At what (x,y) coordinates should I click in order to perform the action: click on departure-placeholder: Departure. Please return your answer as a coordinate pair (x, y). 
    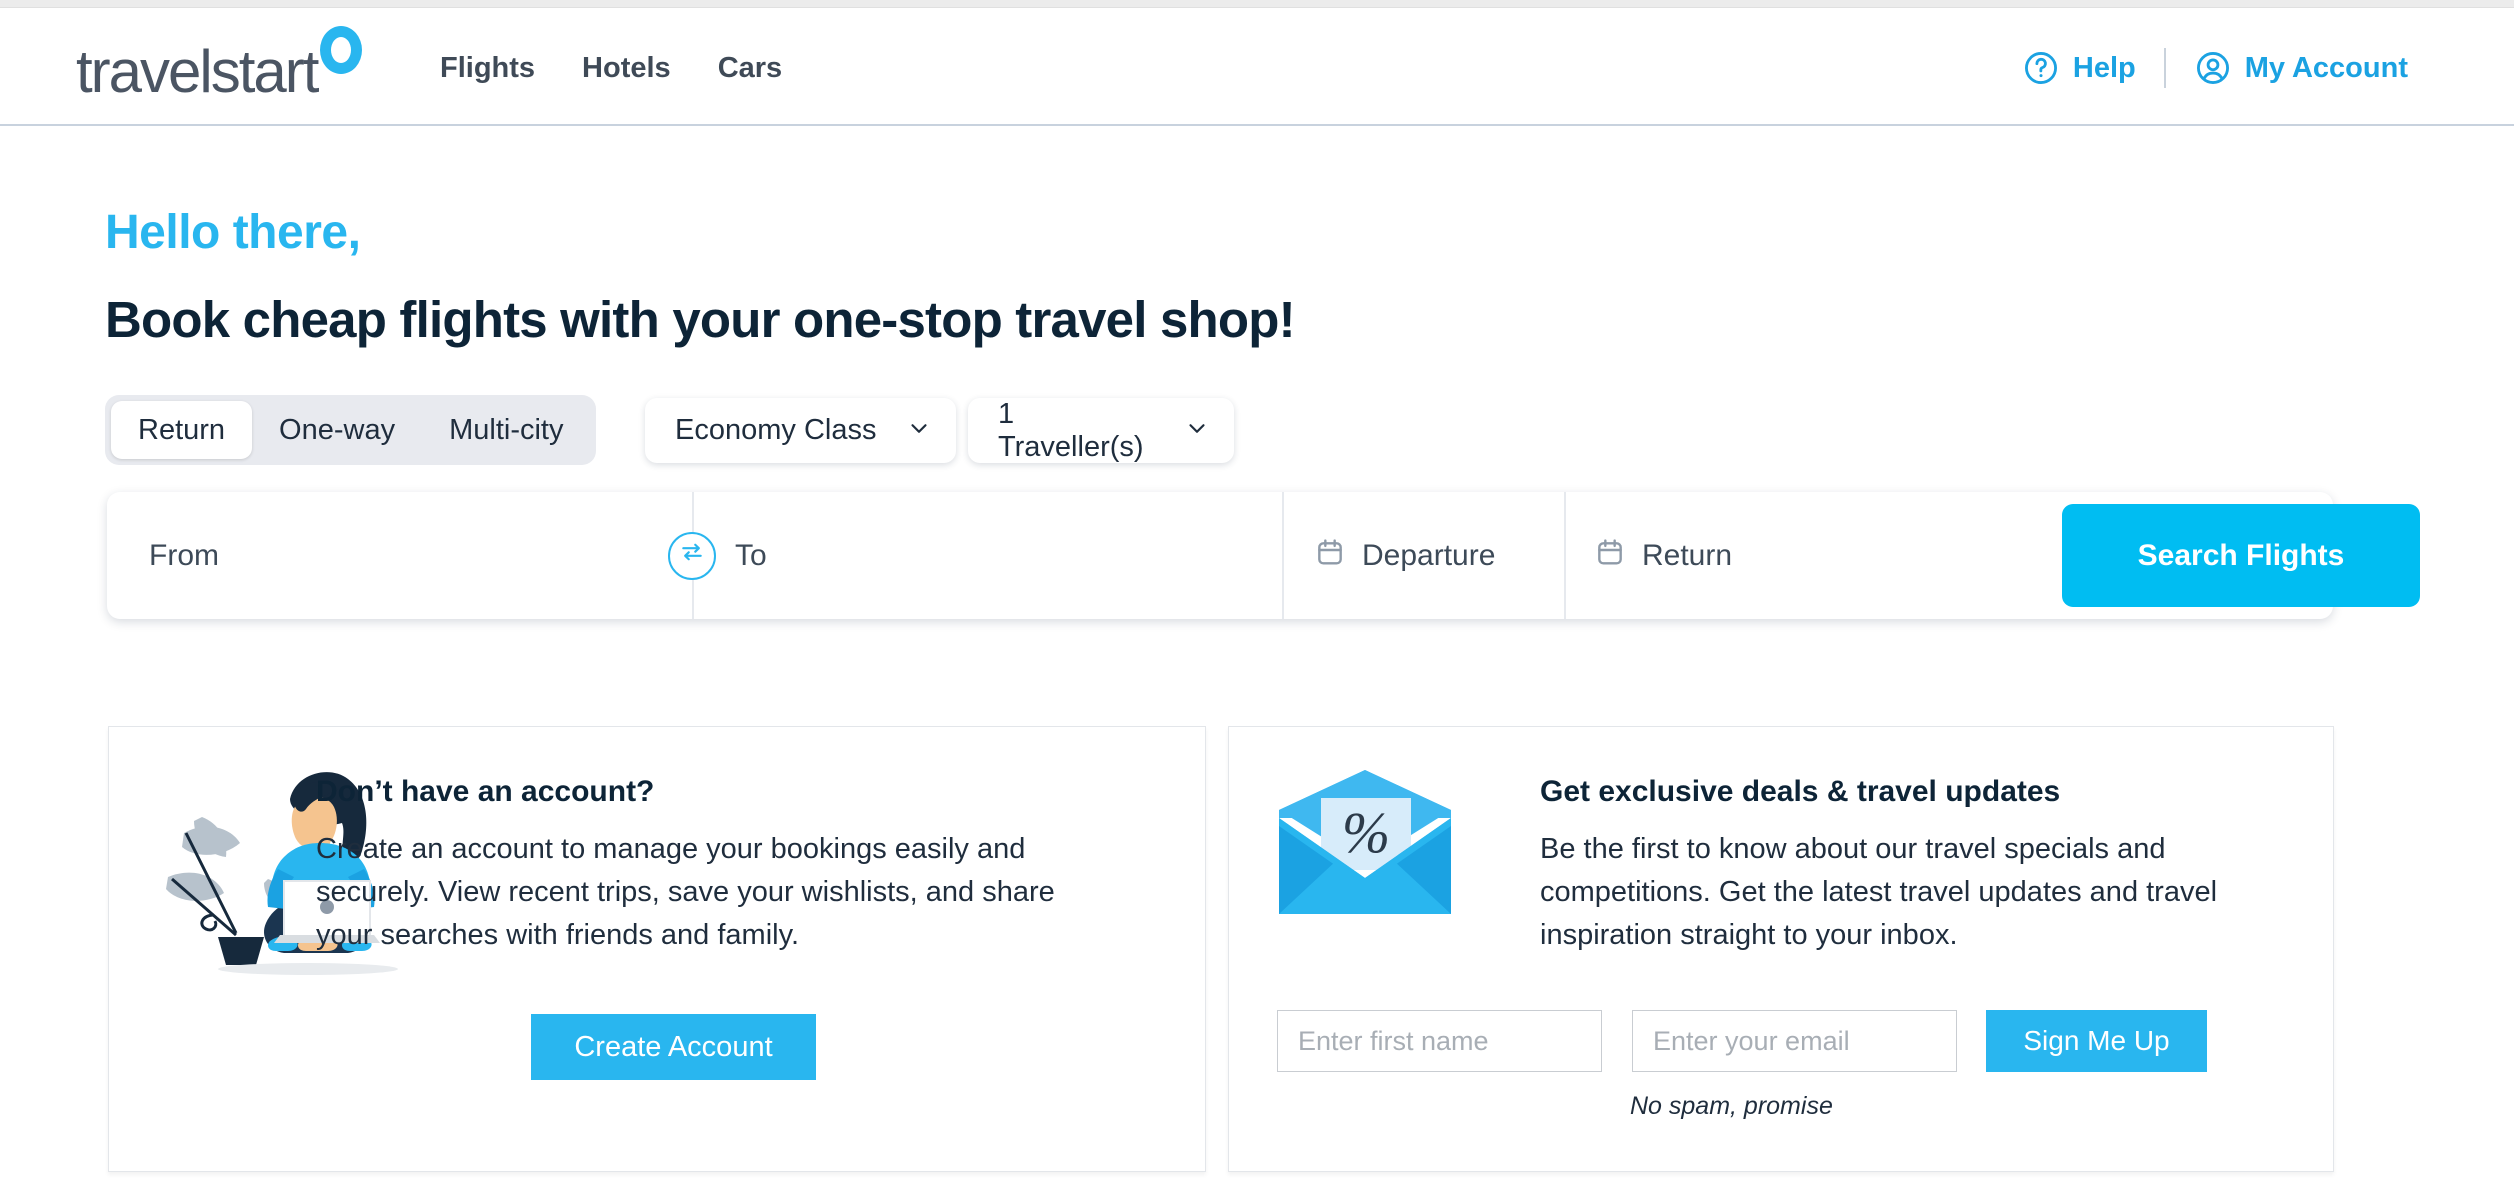
    Looking at the image, I should click on (1429, 555).